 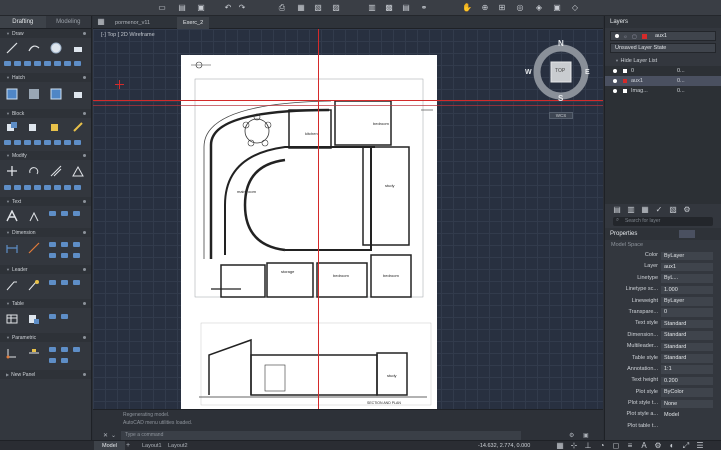 I want to click on point-tool, so click(x=47, y=63).